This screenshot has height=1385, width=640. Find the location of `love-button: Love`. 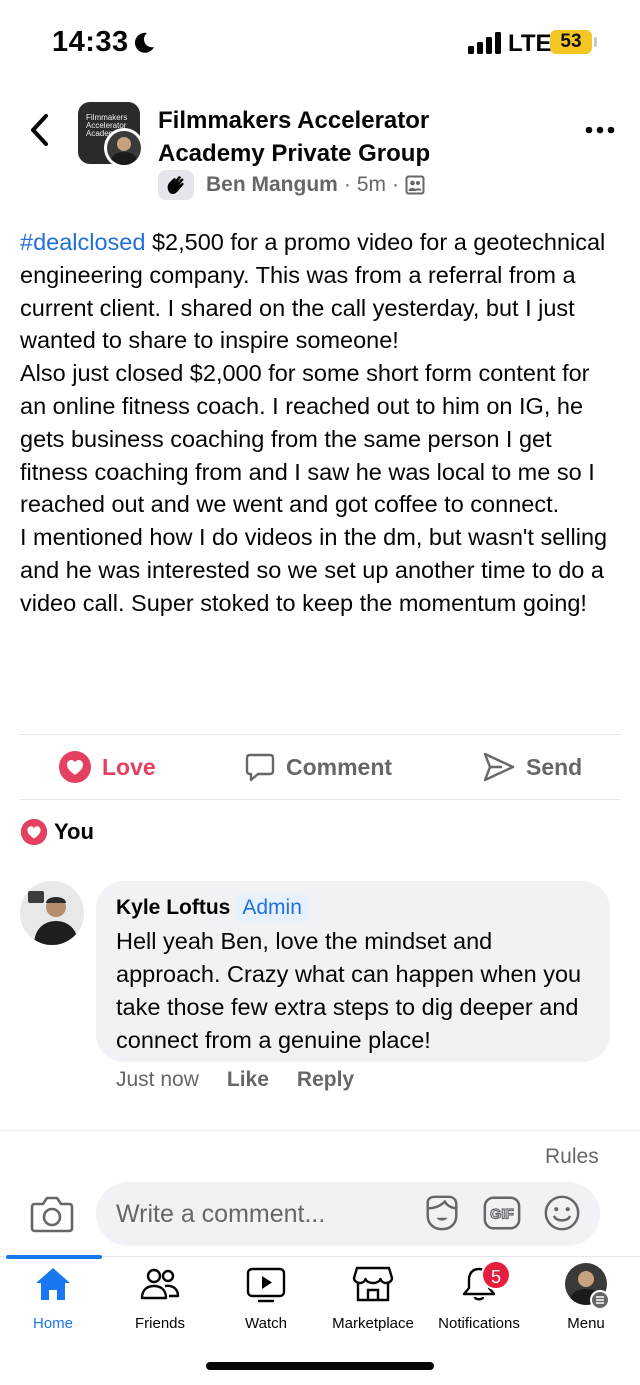

love-button: Love is located at coordinates (107, 767).